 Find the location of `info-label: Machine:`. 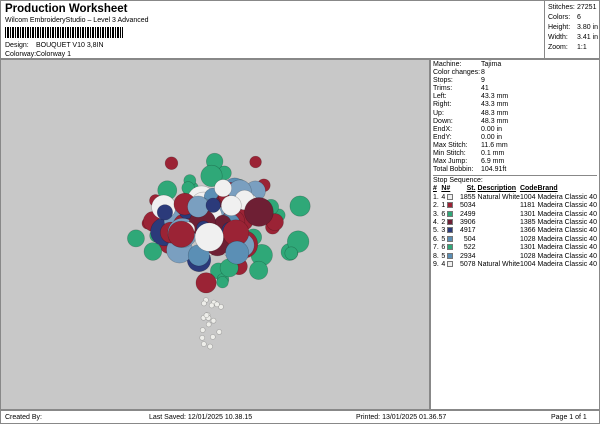

info-label: Machine: is located at coordinates (447, 64).